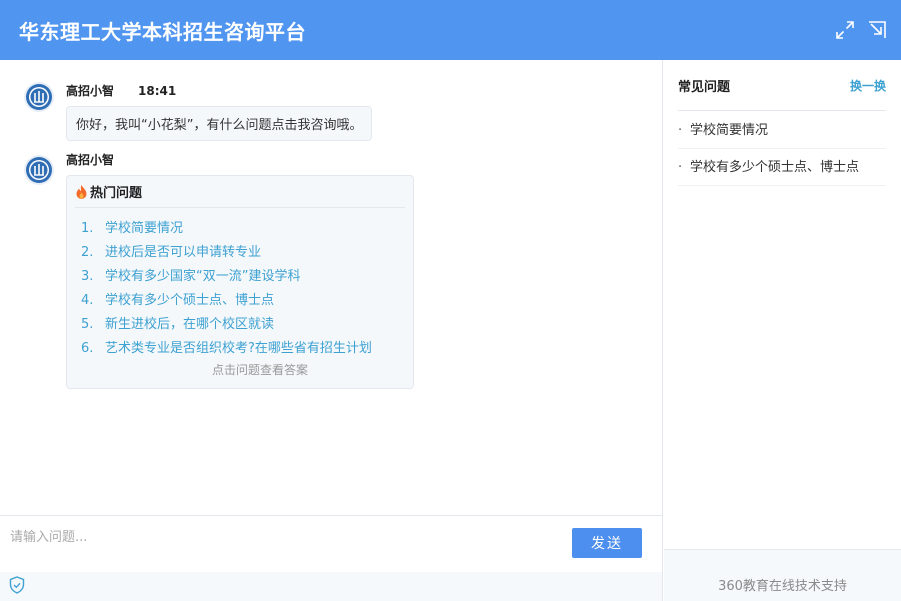 The image size is (901, 601). What do you see at coordinates (157, 91) in the screenshot?
I see `message-time: 18:41` at bounding box center [157, 91].